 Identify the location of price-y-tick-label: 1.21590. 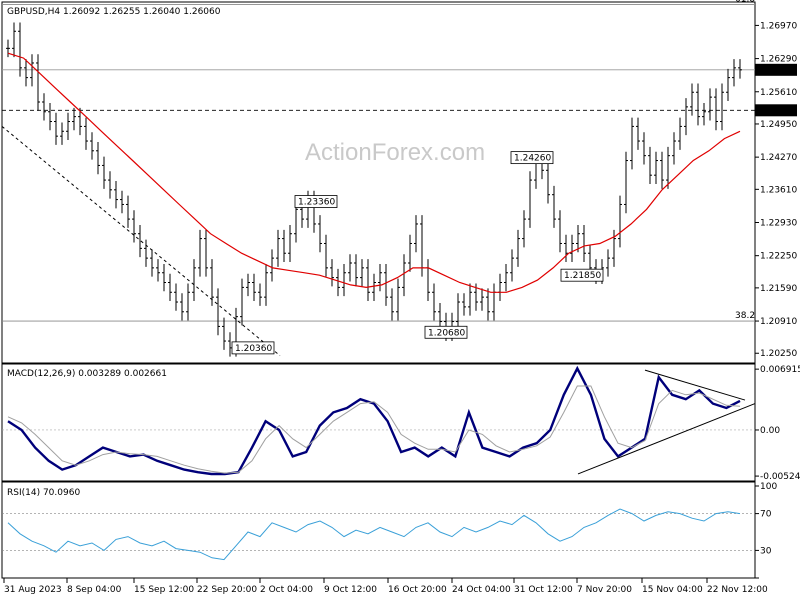
(778, 289).